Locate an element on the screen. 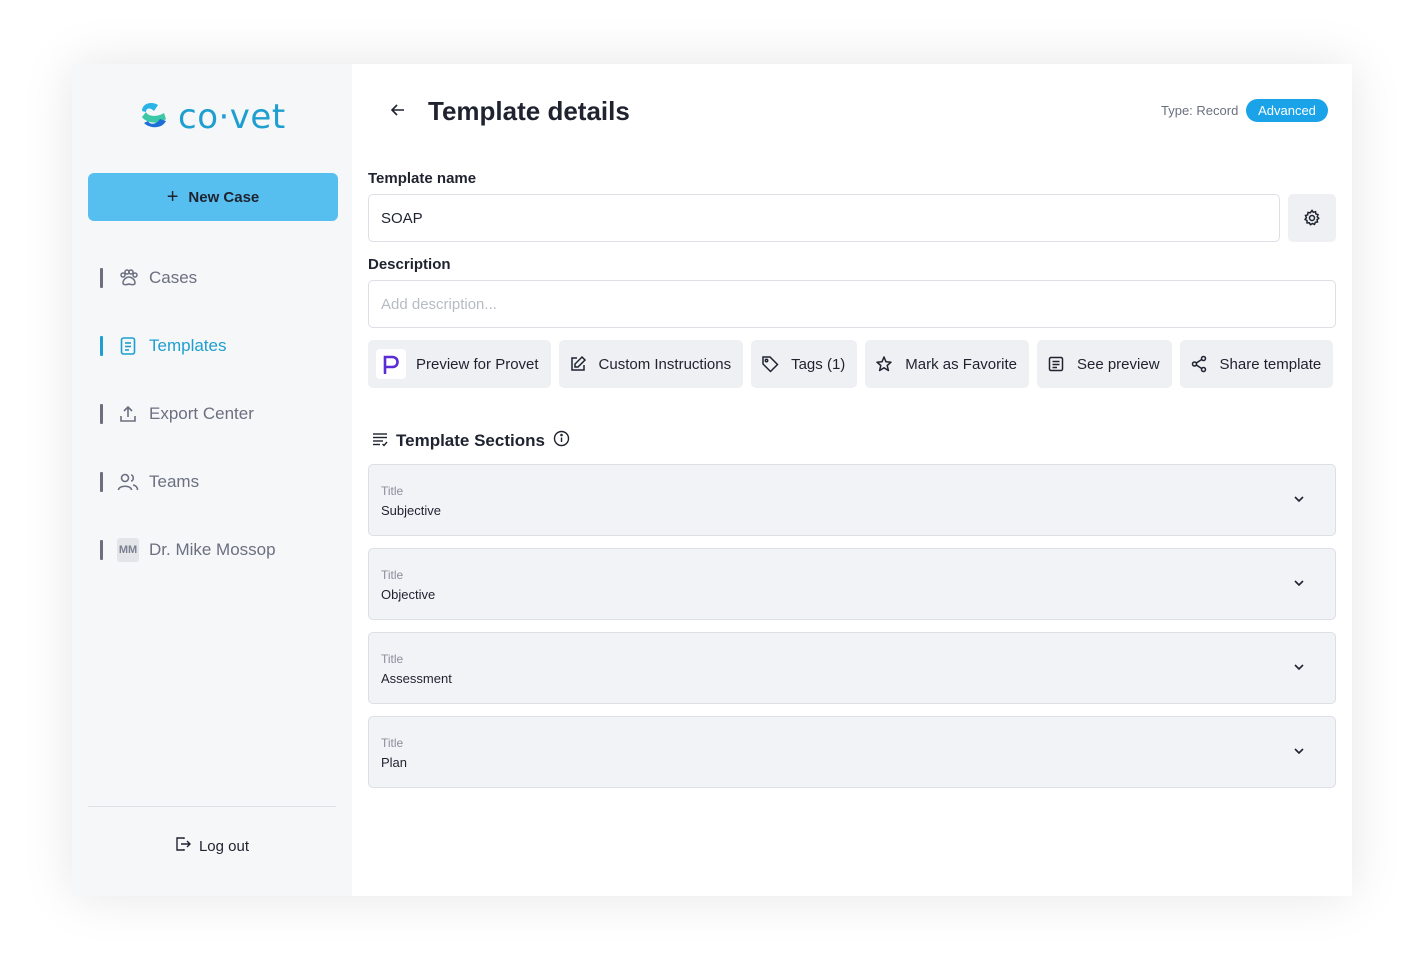  share-icon is located at coordinates (1199, 364).